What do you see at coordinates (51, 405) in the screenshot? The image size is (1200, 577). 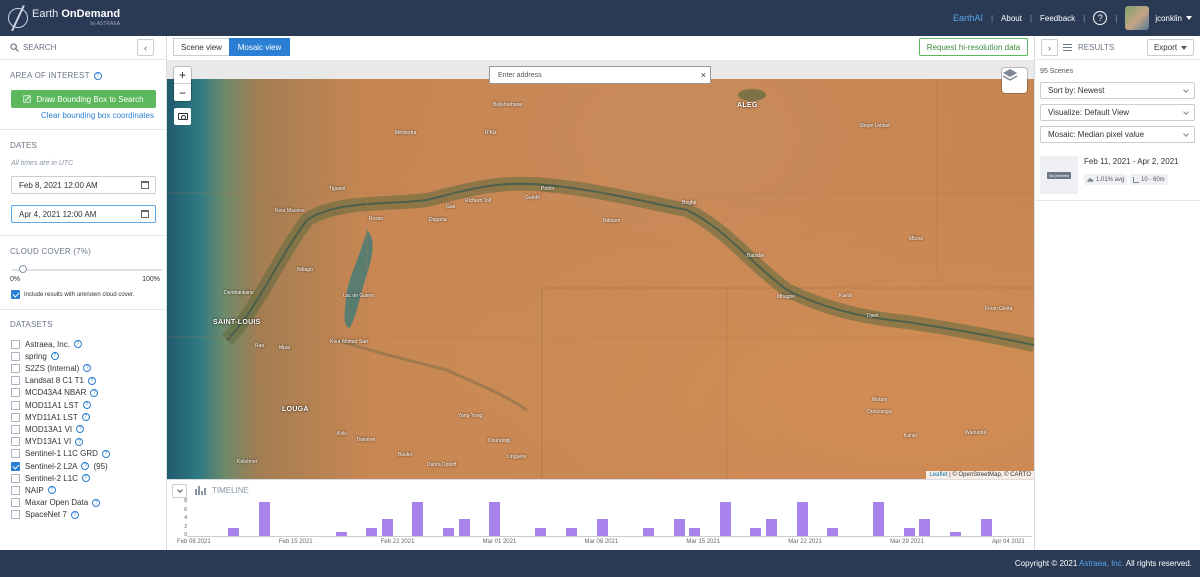 I see `dataset-item: MOD11A1 LST?` at bounding box center [51, 405].